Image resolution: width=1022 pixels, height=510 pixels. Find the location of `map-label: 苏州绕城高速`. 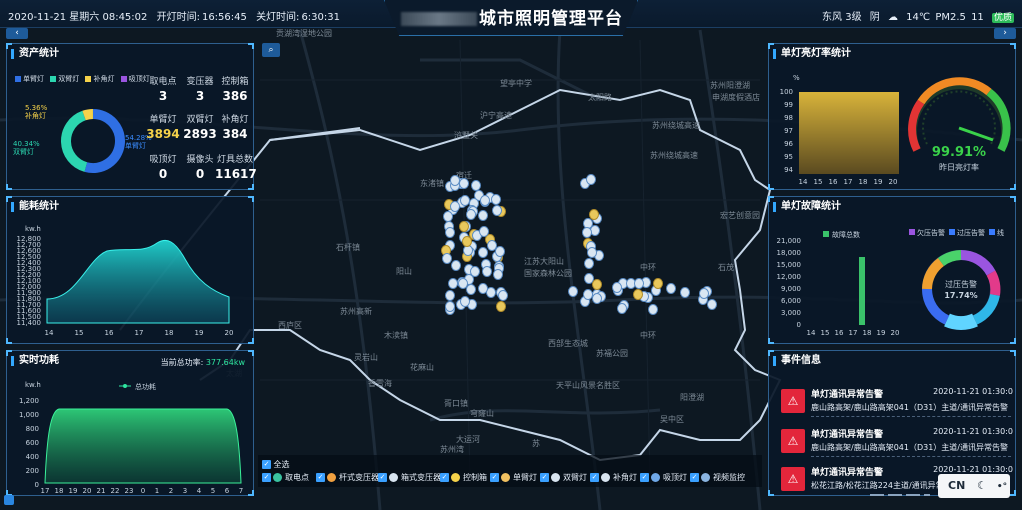

map-label: 苏州绕城高速 is located at coordinates (674, 155).